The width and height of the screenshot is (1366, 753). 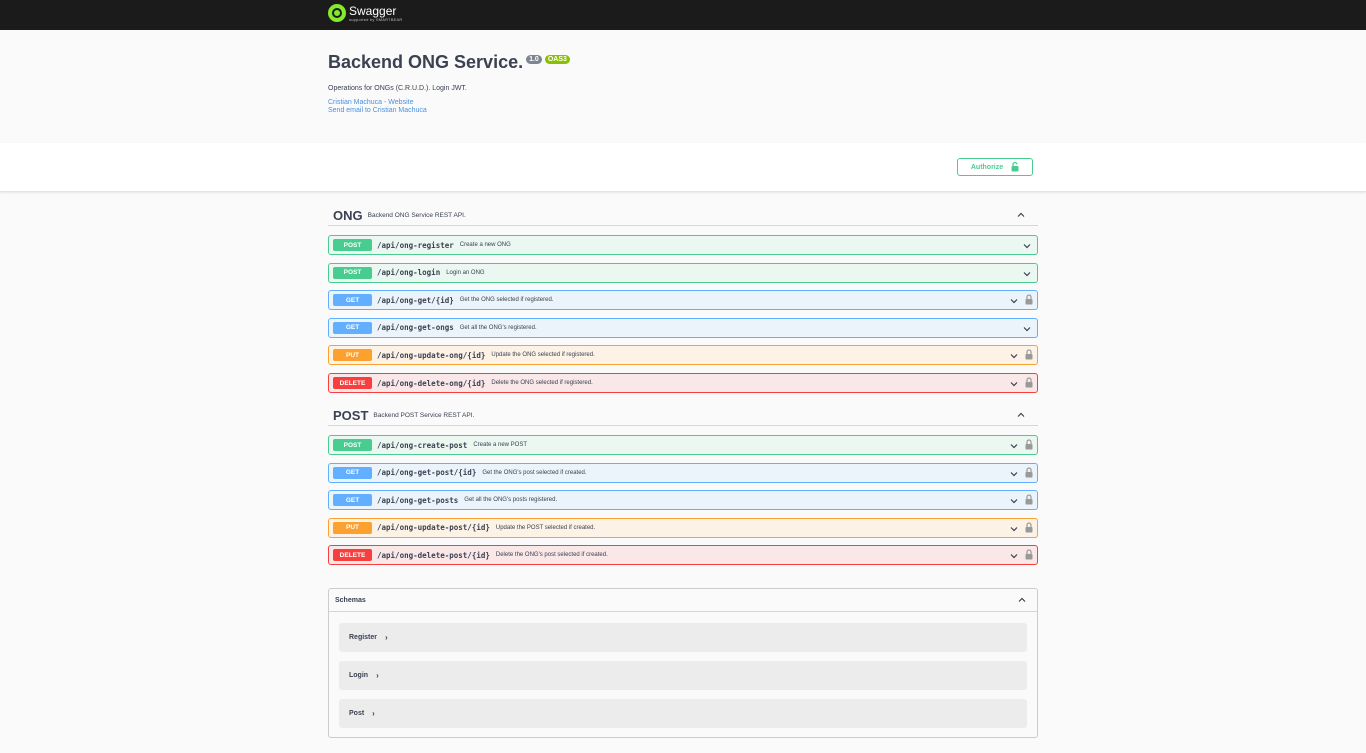 I want to click on operation-path: /api/ong-get-ongs, so click(x=415, y=328).